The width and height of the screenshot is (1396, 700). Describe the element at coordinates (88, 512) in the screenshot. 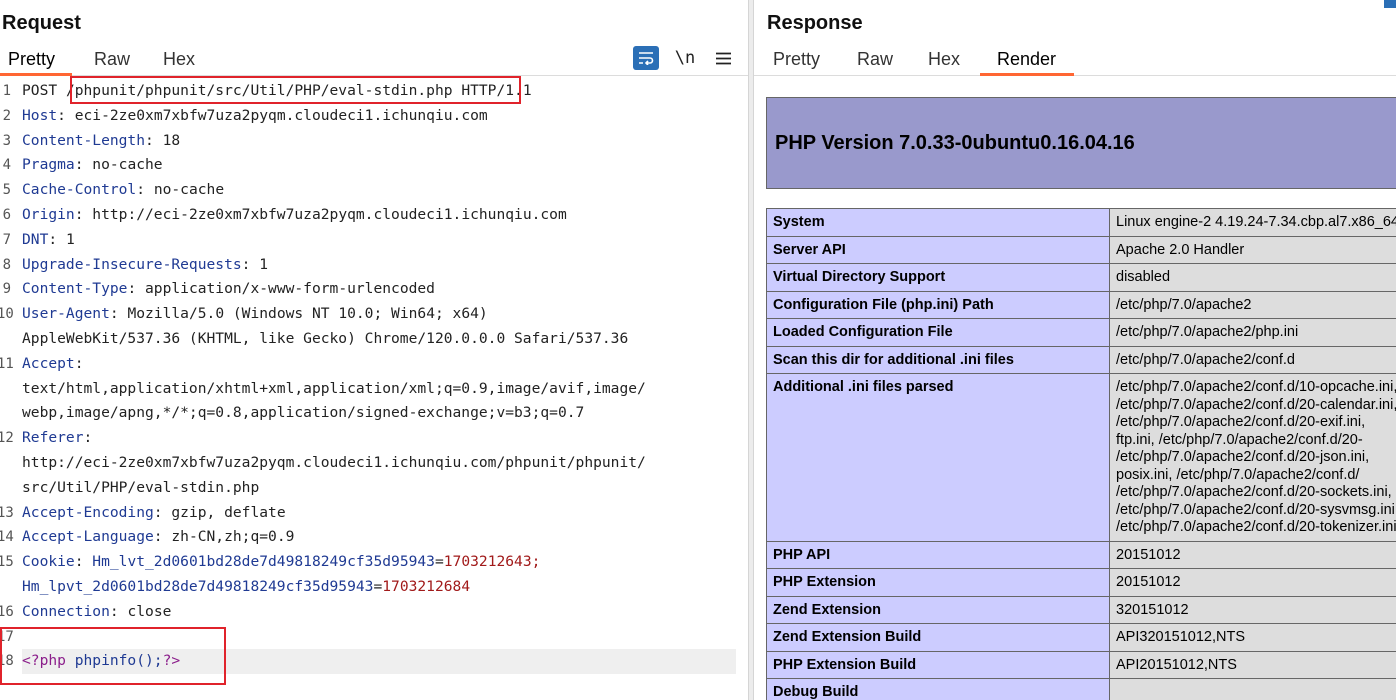

I see `header-name: Accept-Encoding` at that location.